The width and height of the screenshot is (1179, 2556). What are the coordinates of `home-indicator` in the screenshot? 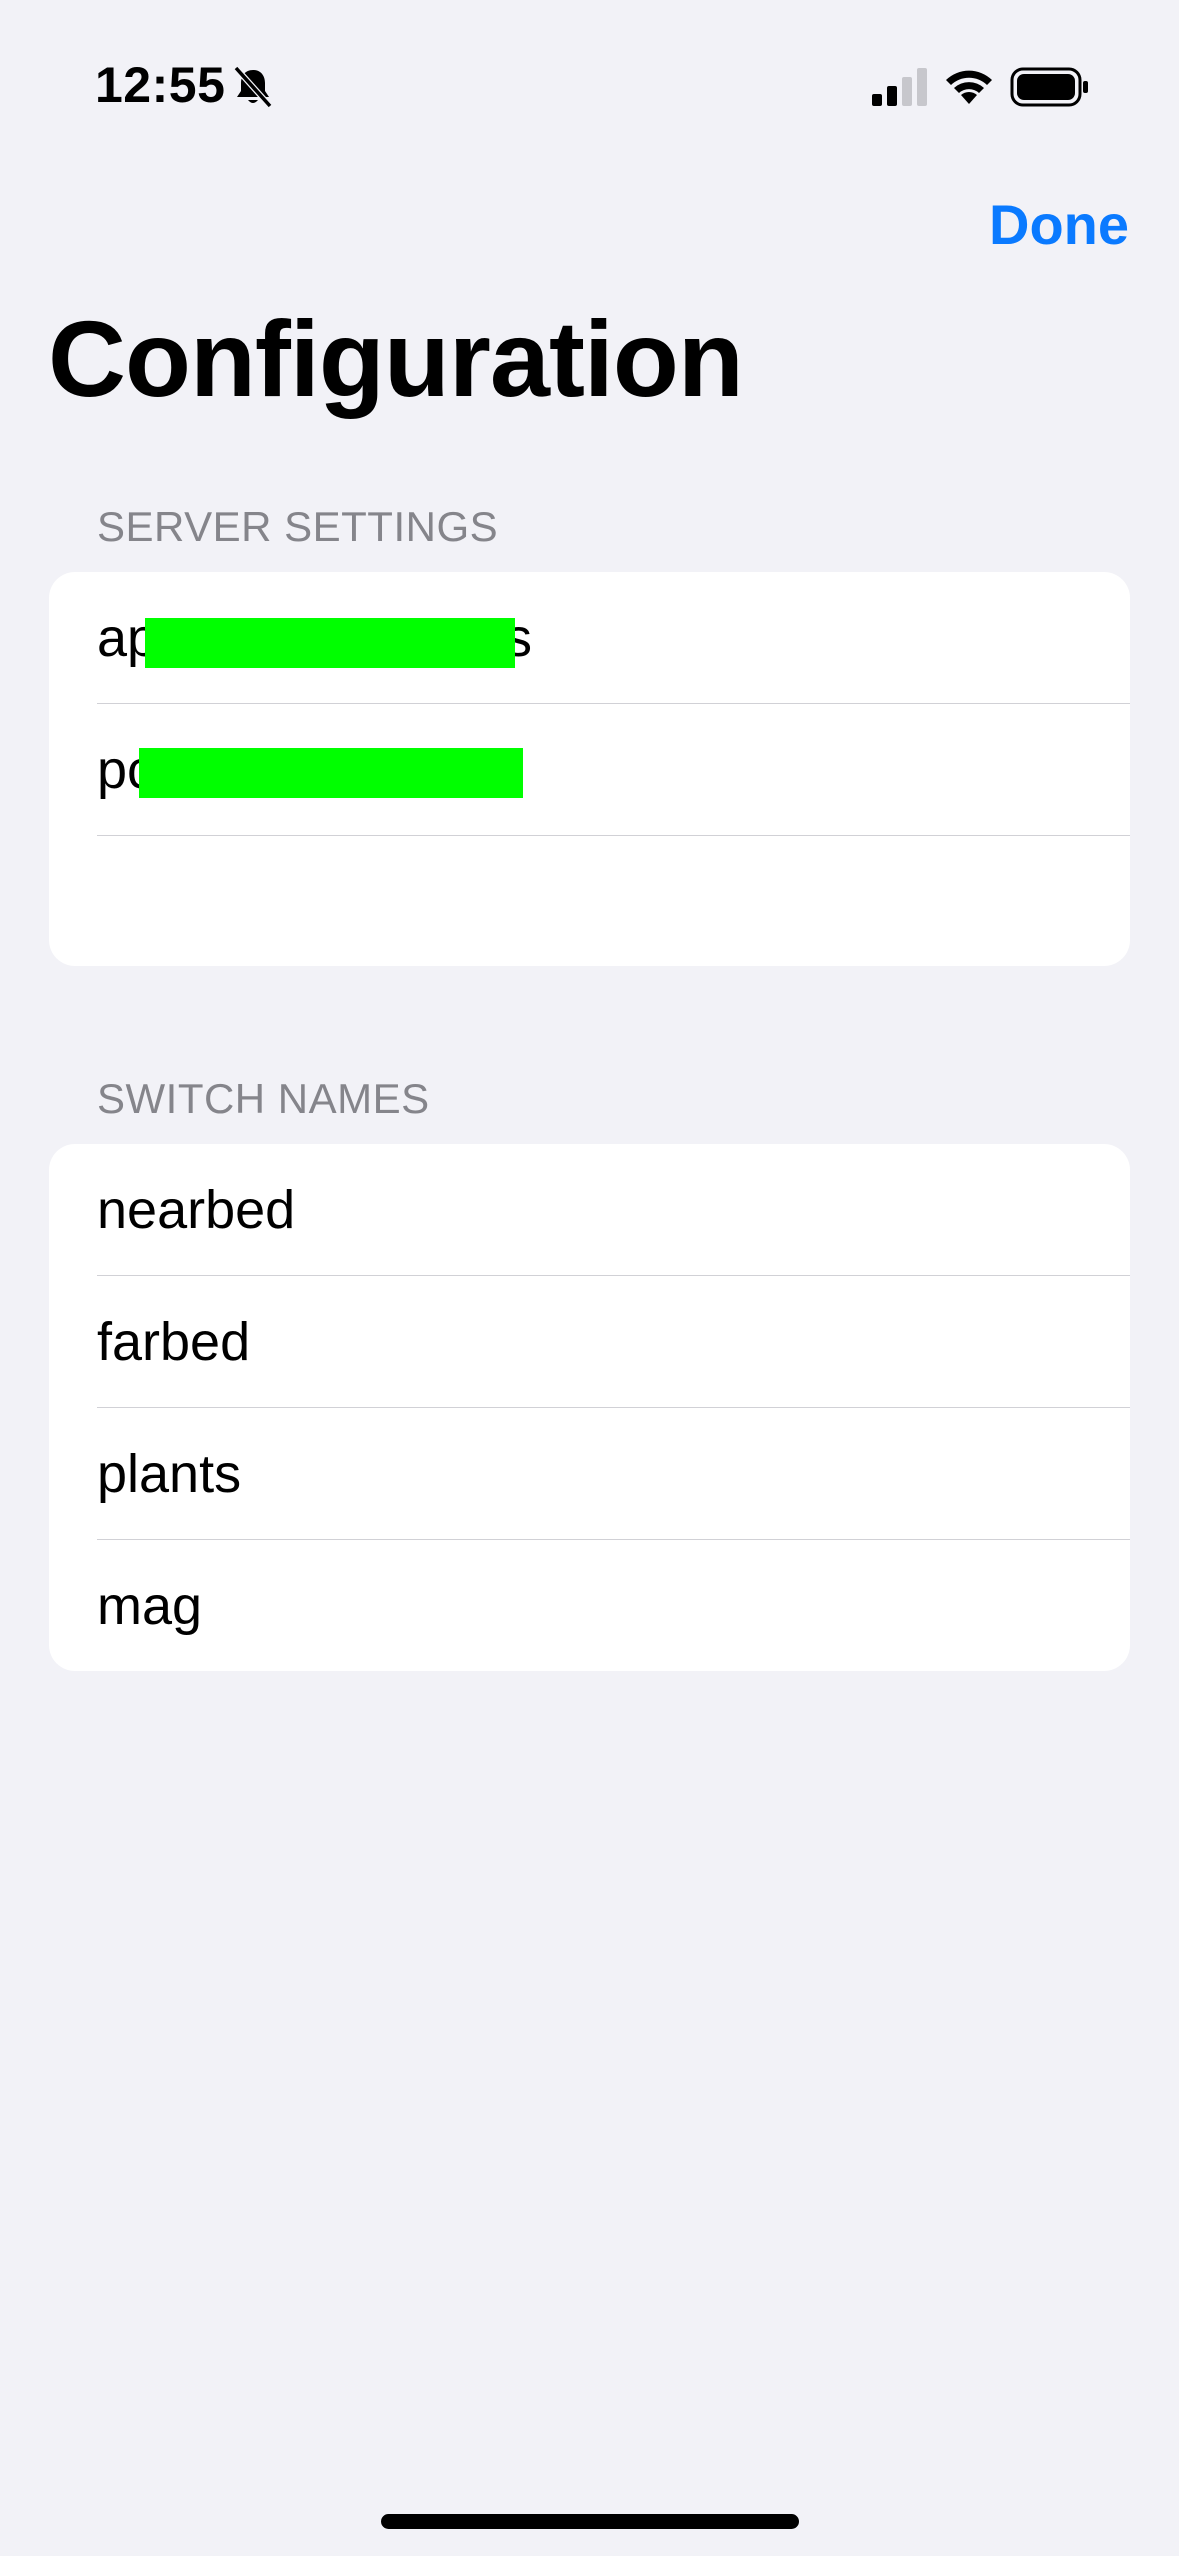 It's located at (590, 2521).